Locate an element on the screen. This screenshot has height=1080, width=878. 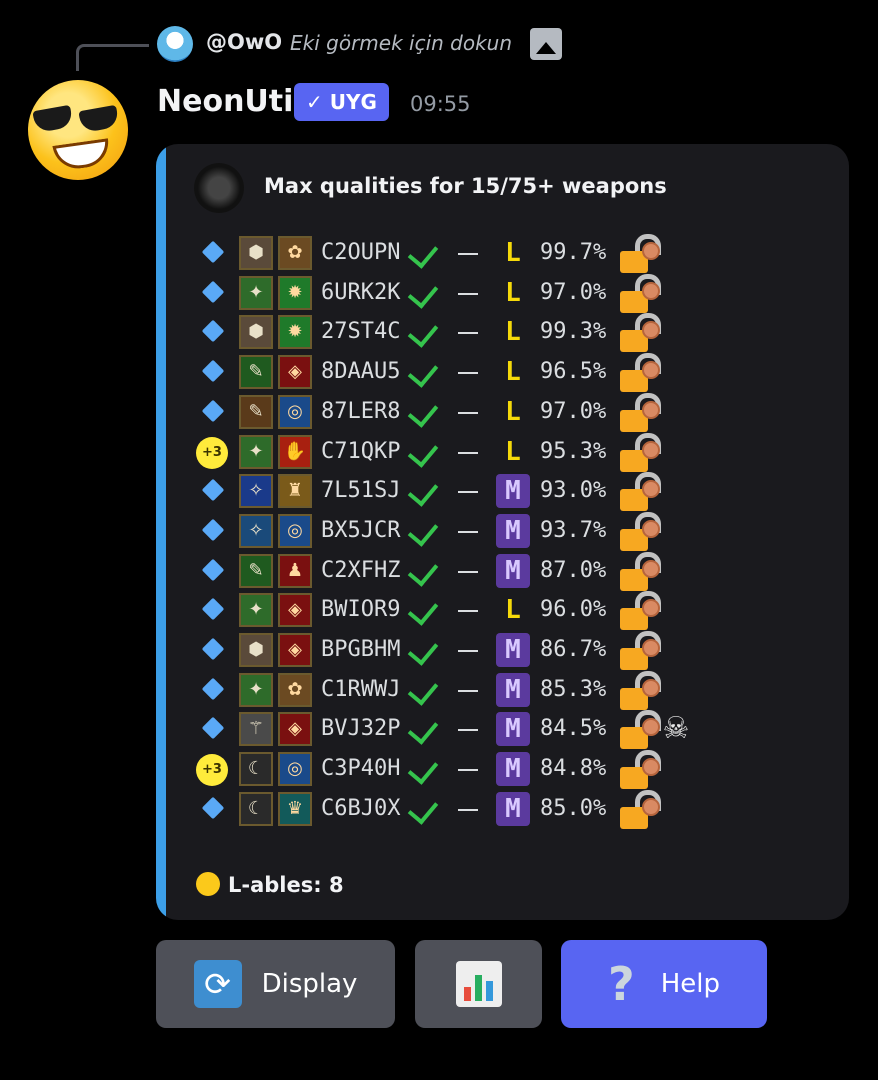
weapon-row: ✧ ♜ 7L51SJ M 93.0% is located at coordinates (502, 492).